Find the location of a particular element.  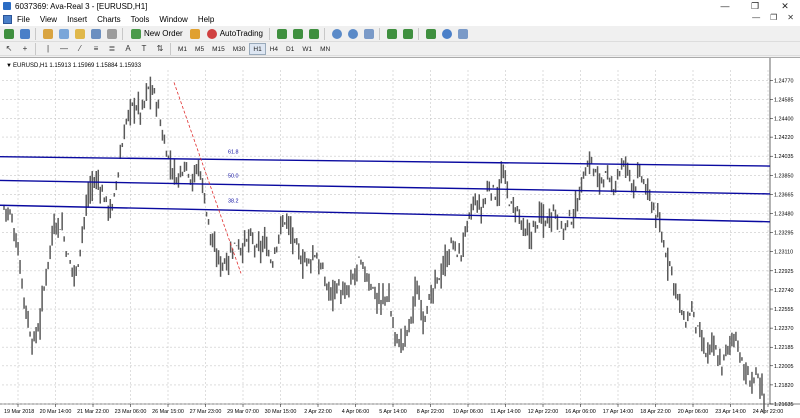

autoscroll-icon is located at coordinates (407, 33).